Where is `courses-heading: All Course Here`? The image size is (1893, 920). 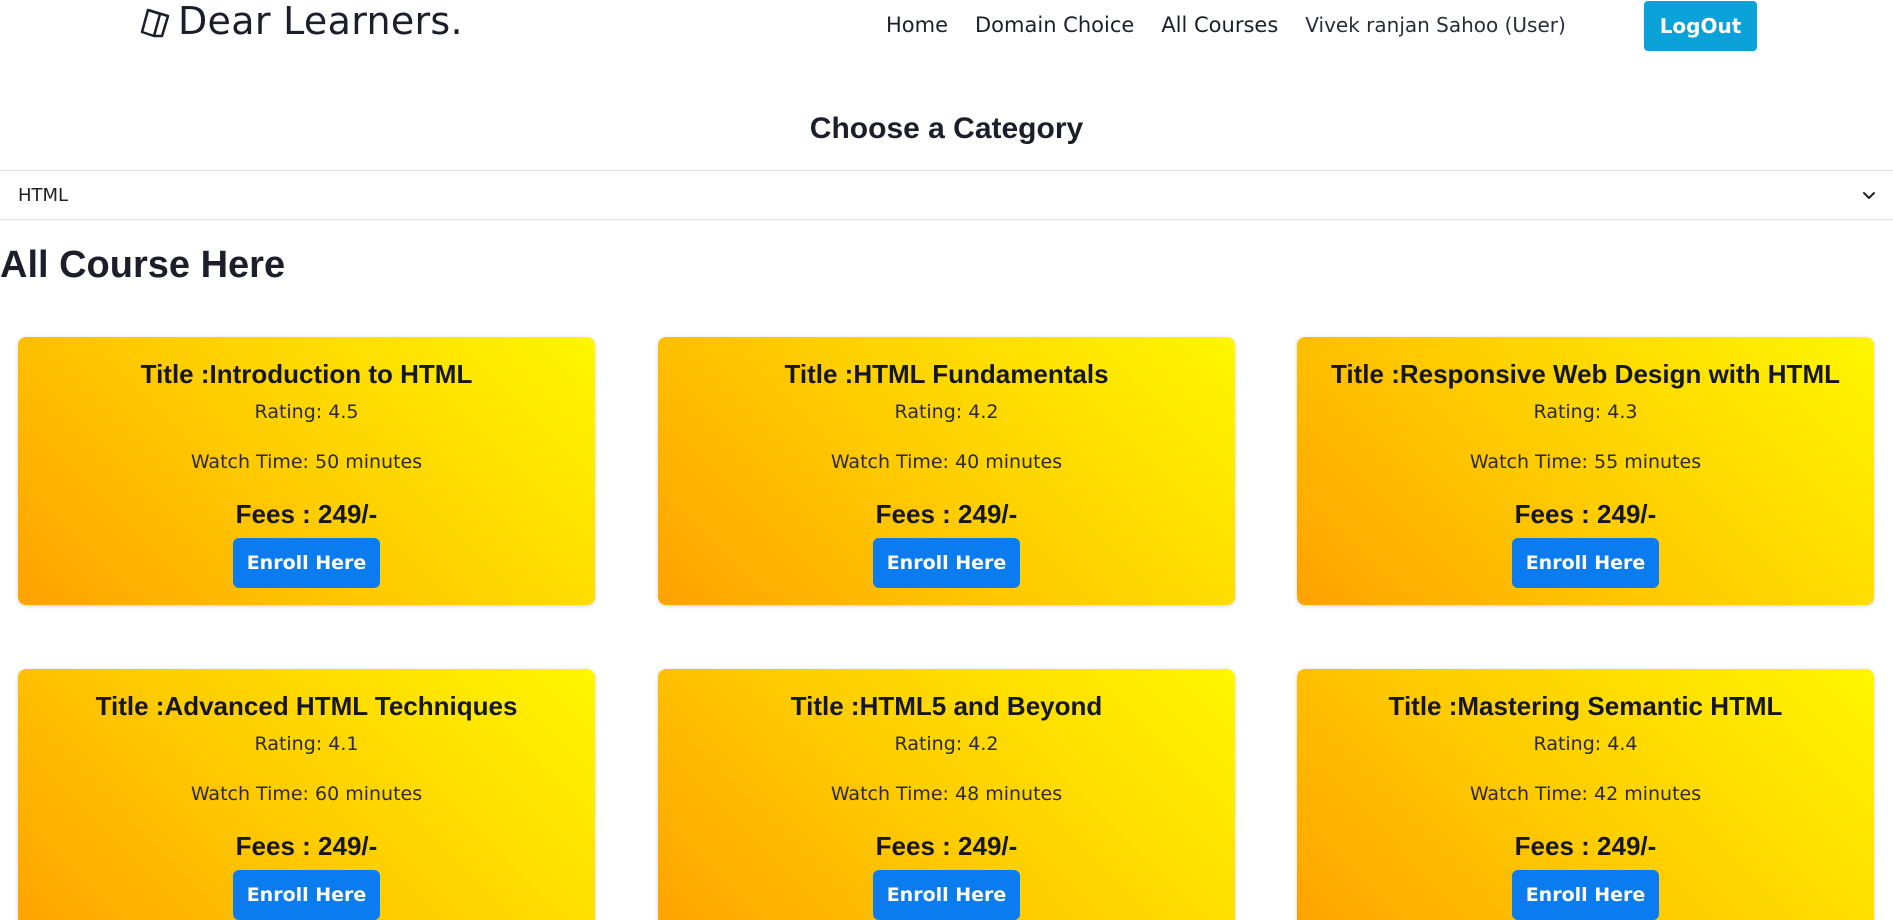
courses-heading: All Course Here is located at coordinates (143, 265).